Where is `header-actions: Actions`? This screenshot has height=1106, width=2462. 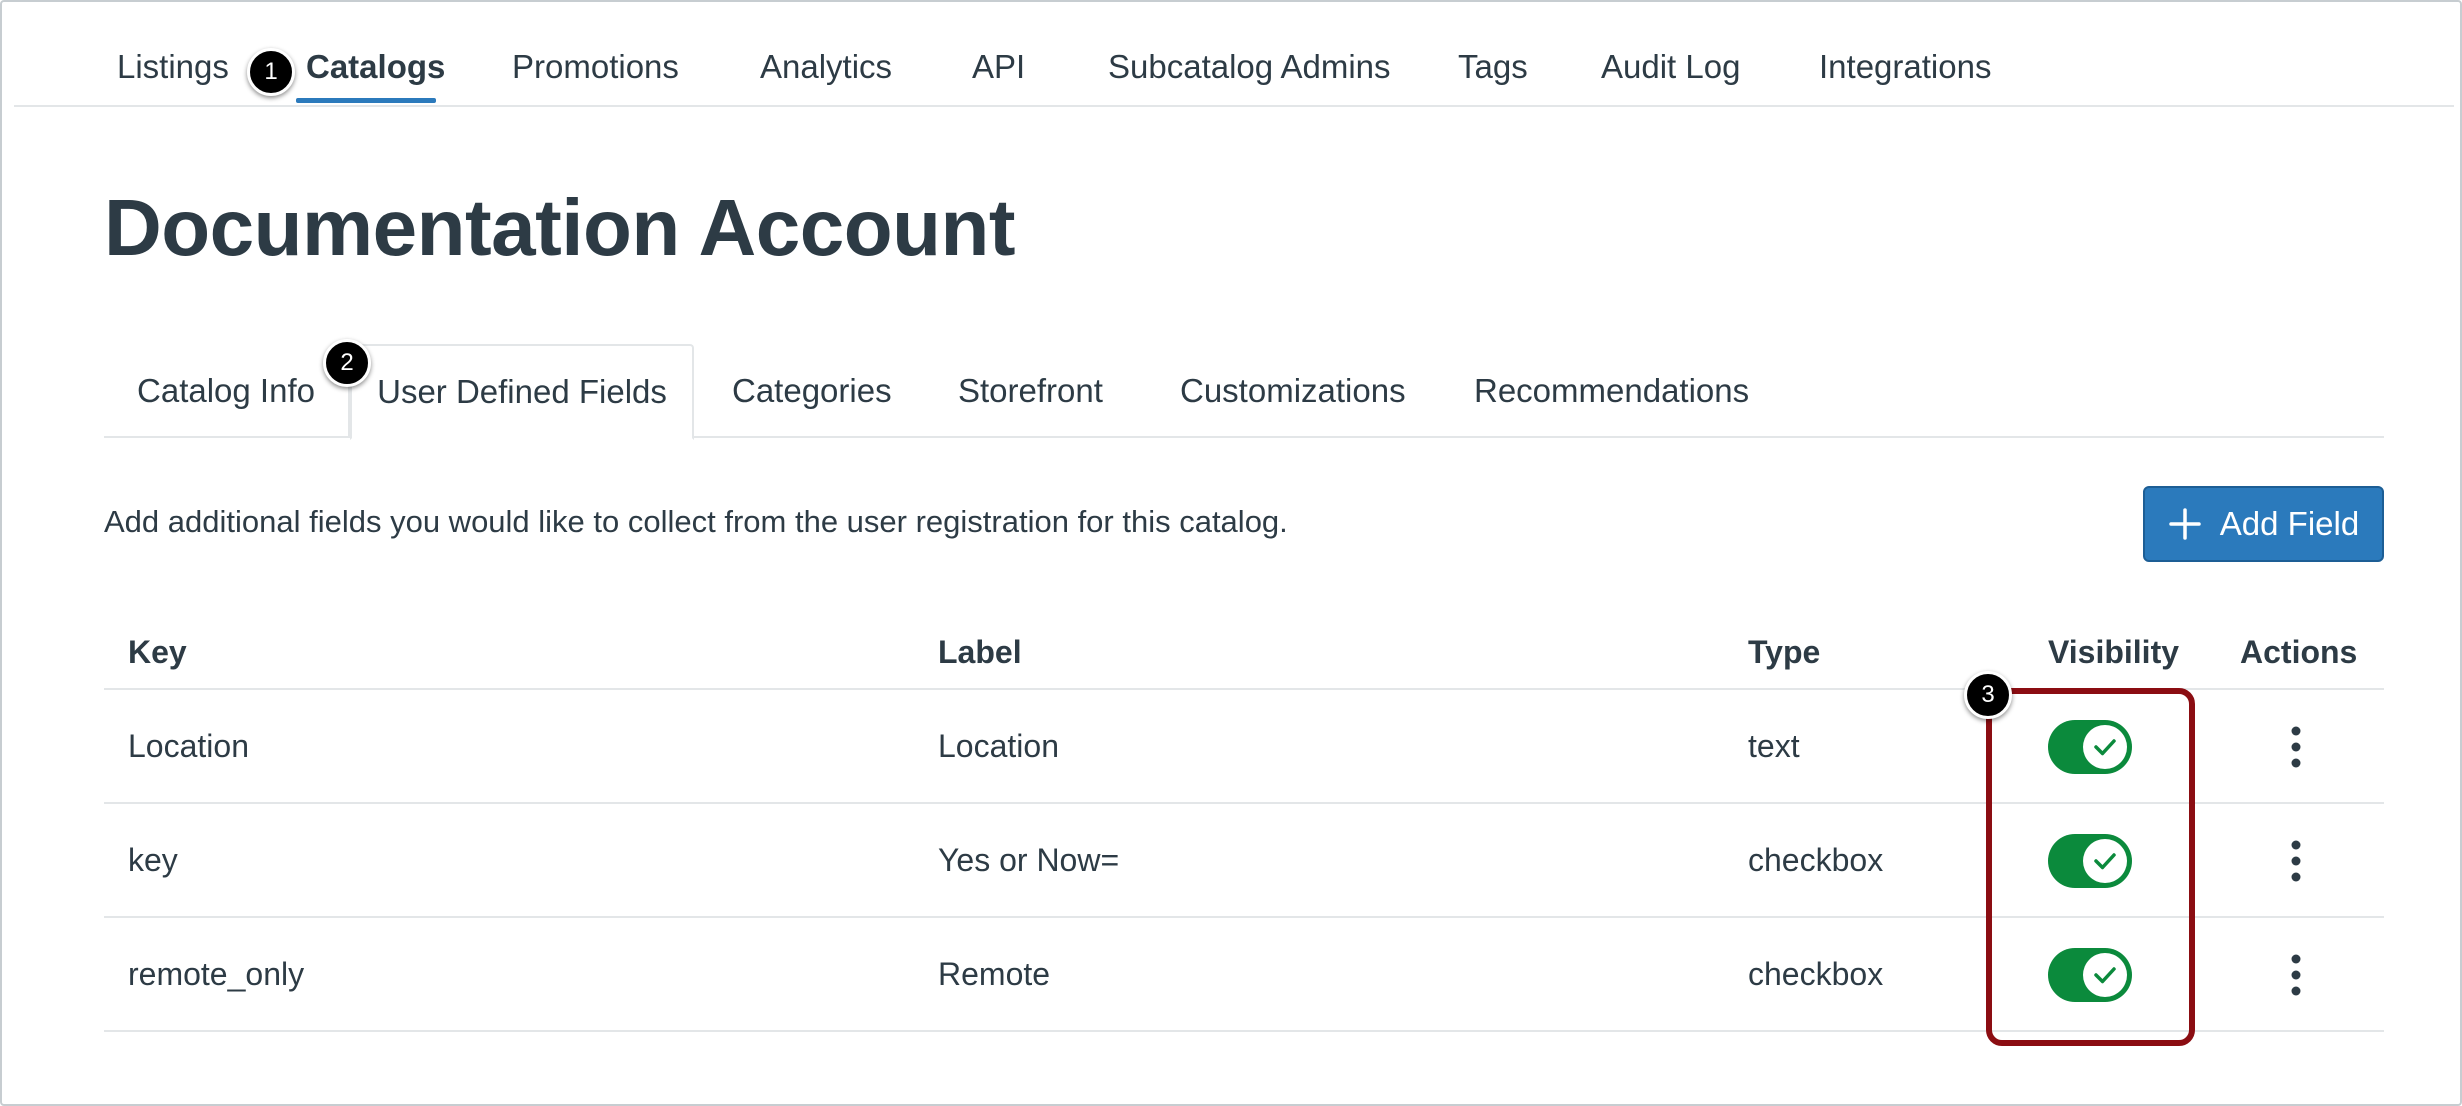
header-actions: Actions is located at coordinates (2299, 652).